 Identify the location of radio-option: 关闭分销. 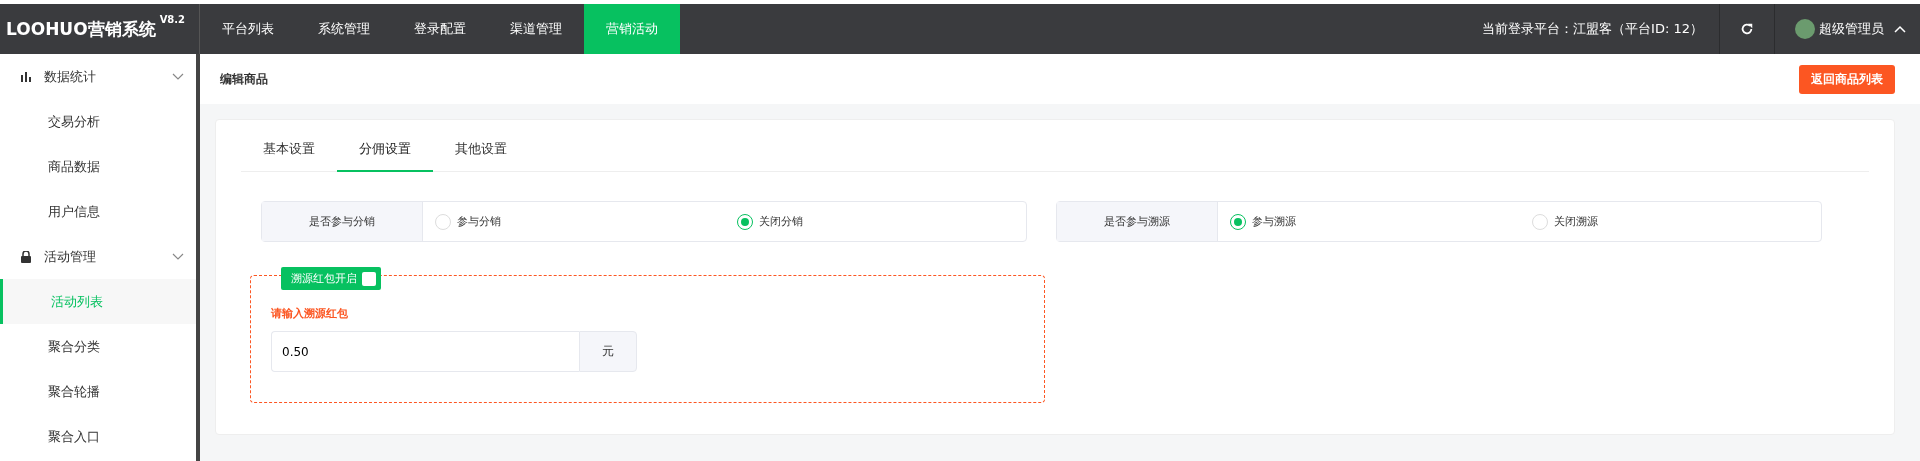
(875, 221).